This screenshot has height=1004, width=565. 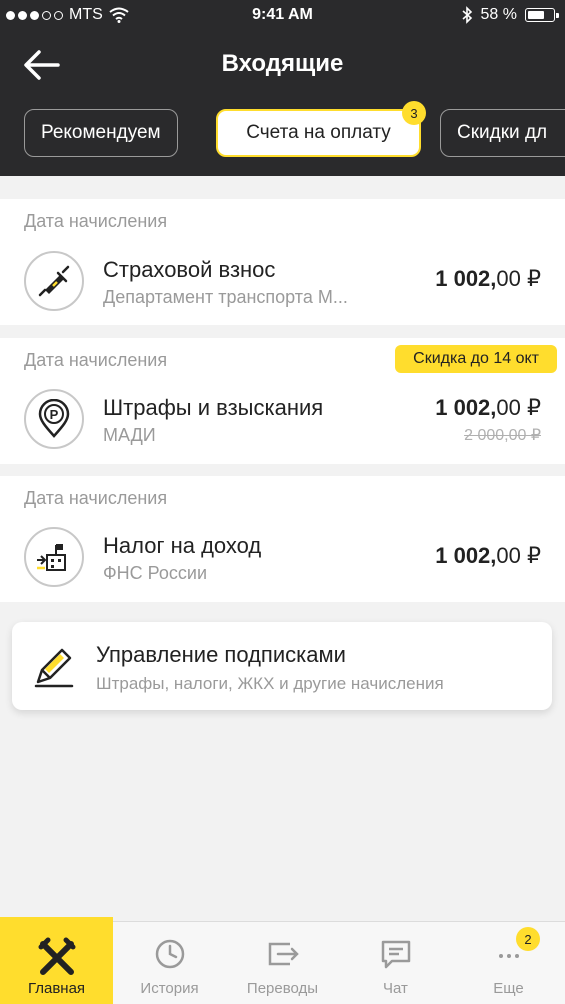 What do you see at coordinates (414, 113) in the screenshot?
I see `chip-count-badge: 3` at bounding box center [414, 113].